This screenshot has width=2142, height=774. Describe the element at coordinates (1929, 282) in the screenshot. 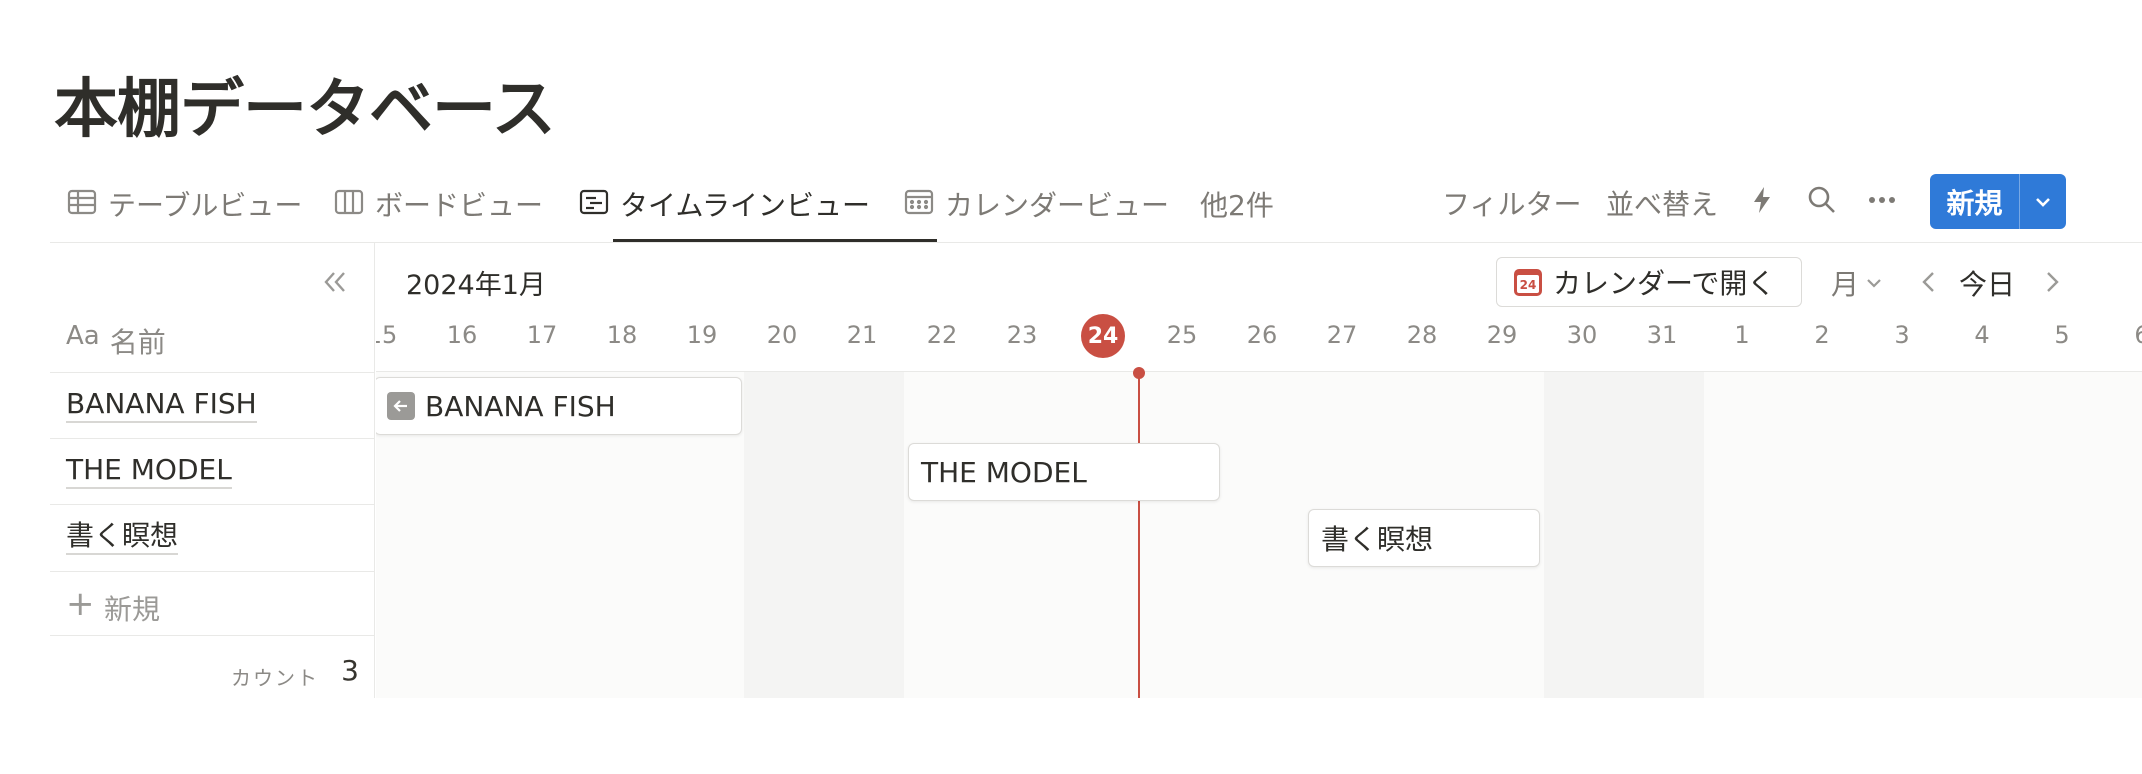

I see `previous-arrow-icon` at that location.